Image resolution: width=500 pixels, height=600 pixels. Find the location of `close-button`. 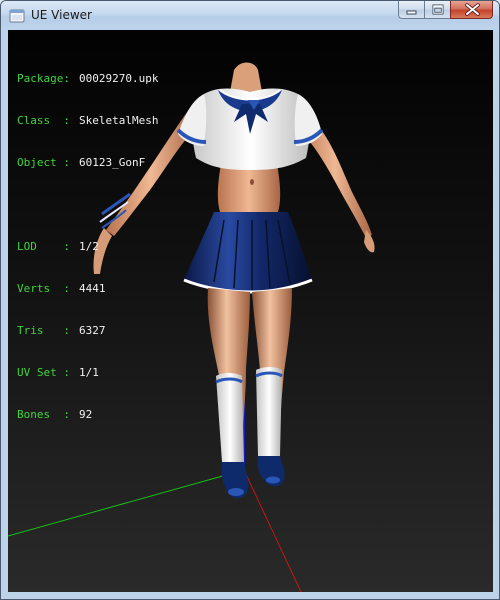

close-button is located at coordinates (471, 10).